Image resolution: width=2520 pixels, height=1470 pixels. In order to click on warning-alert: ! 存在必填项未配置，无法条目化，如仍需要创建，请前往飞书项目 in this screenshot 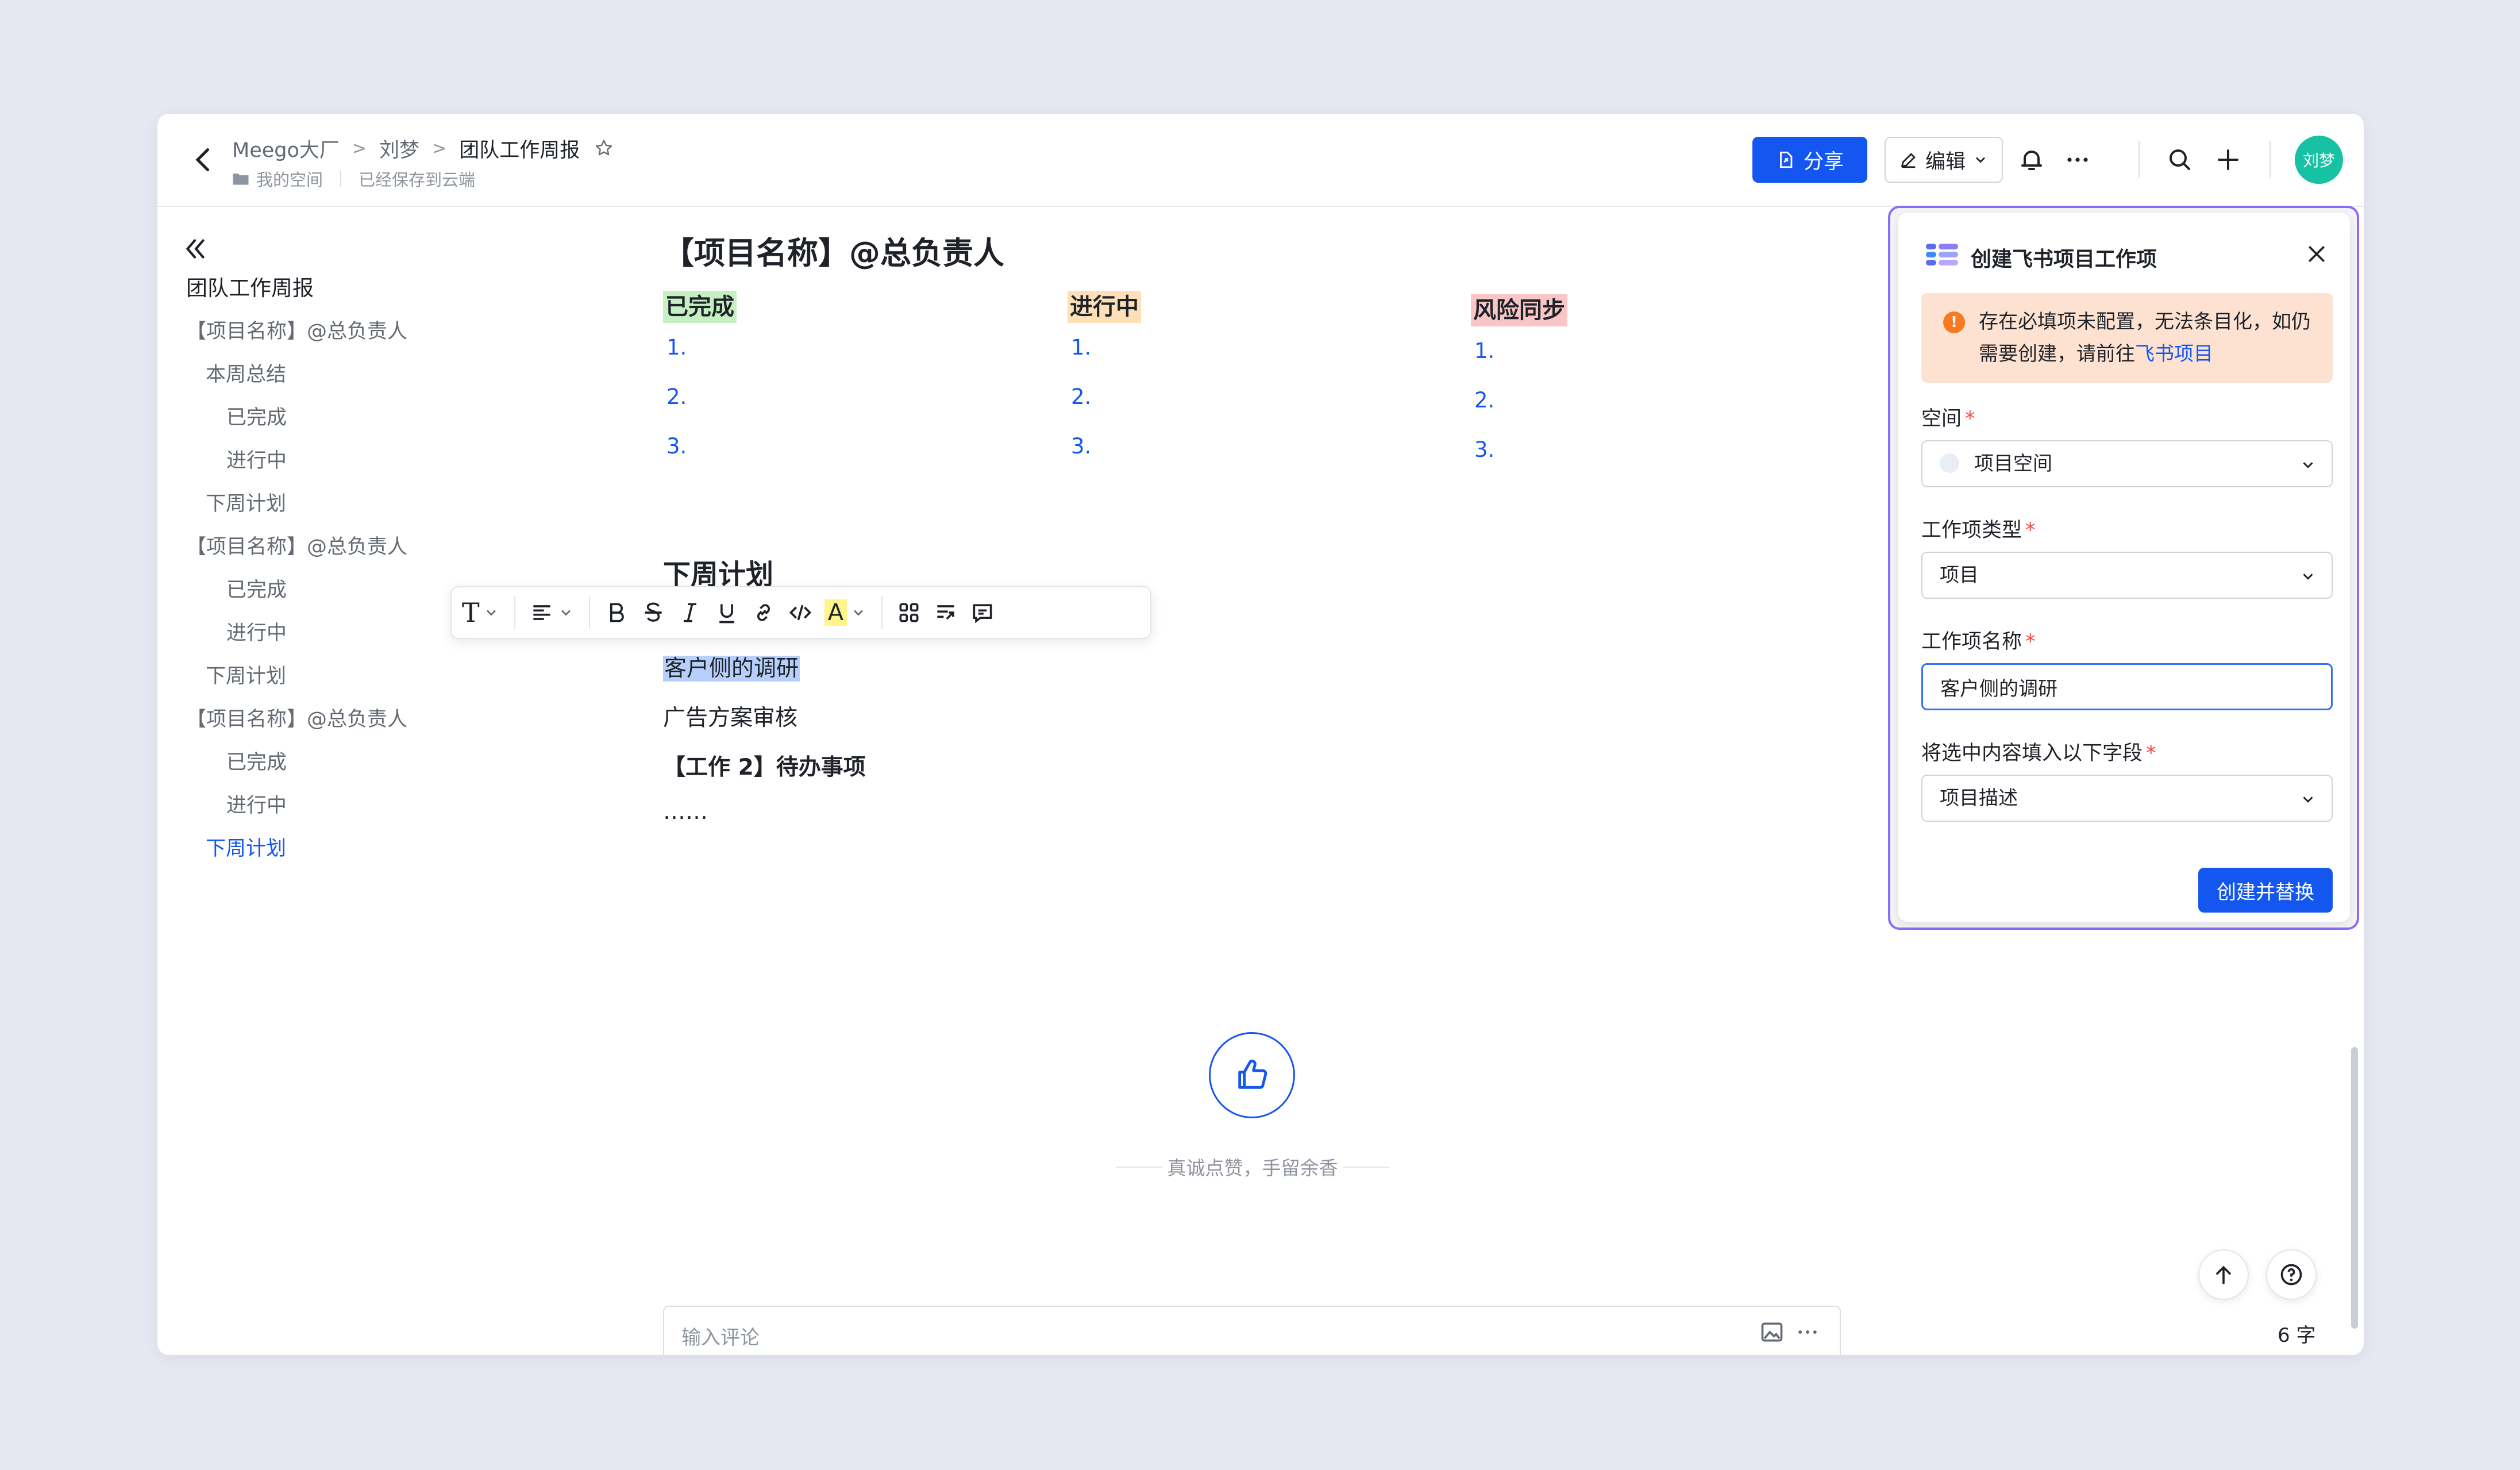, I will do `click(2127, 338)`.